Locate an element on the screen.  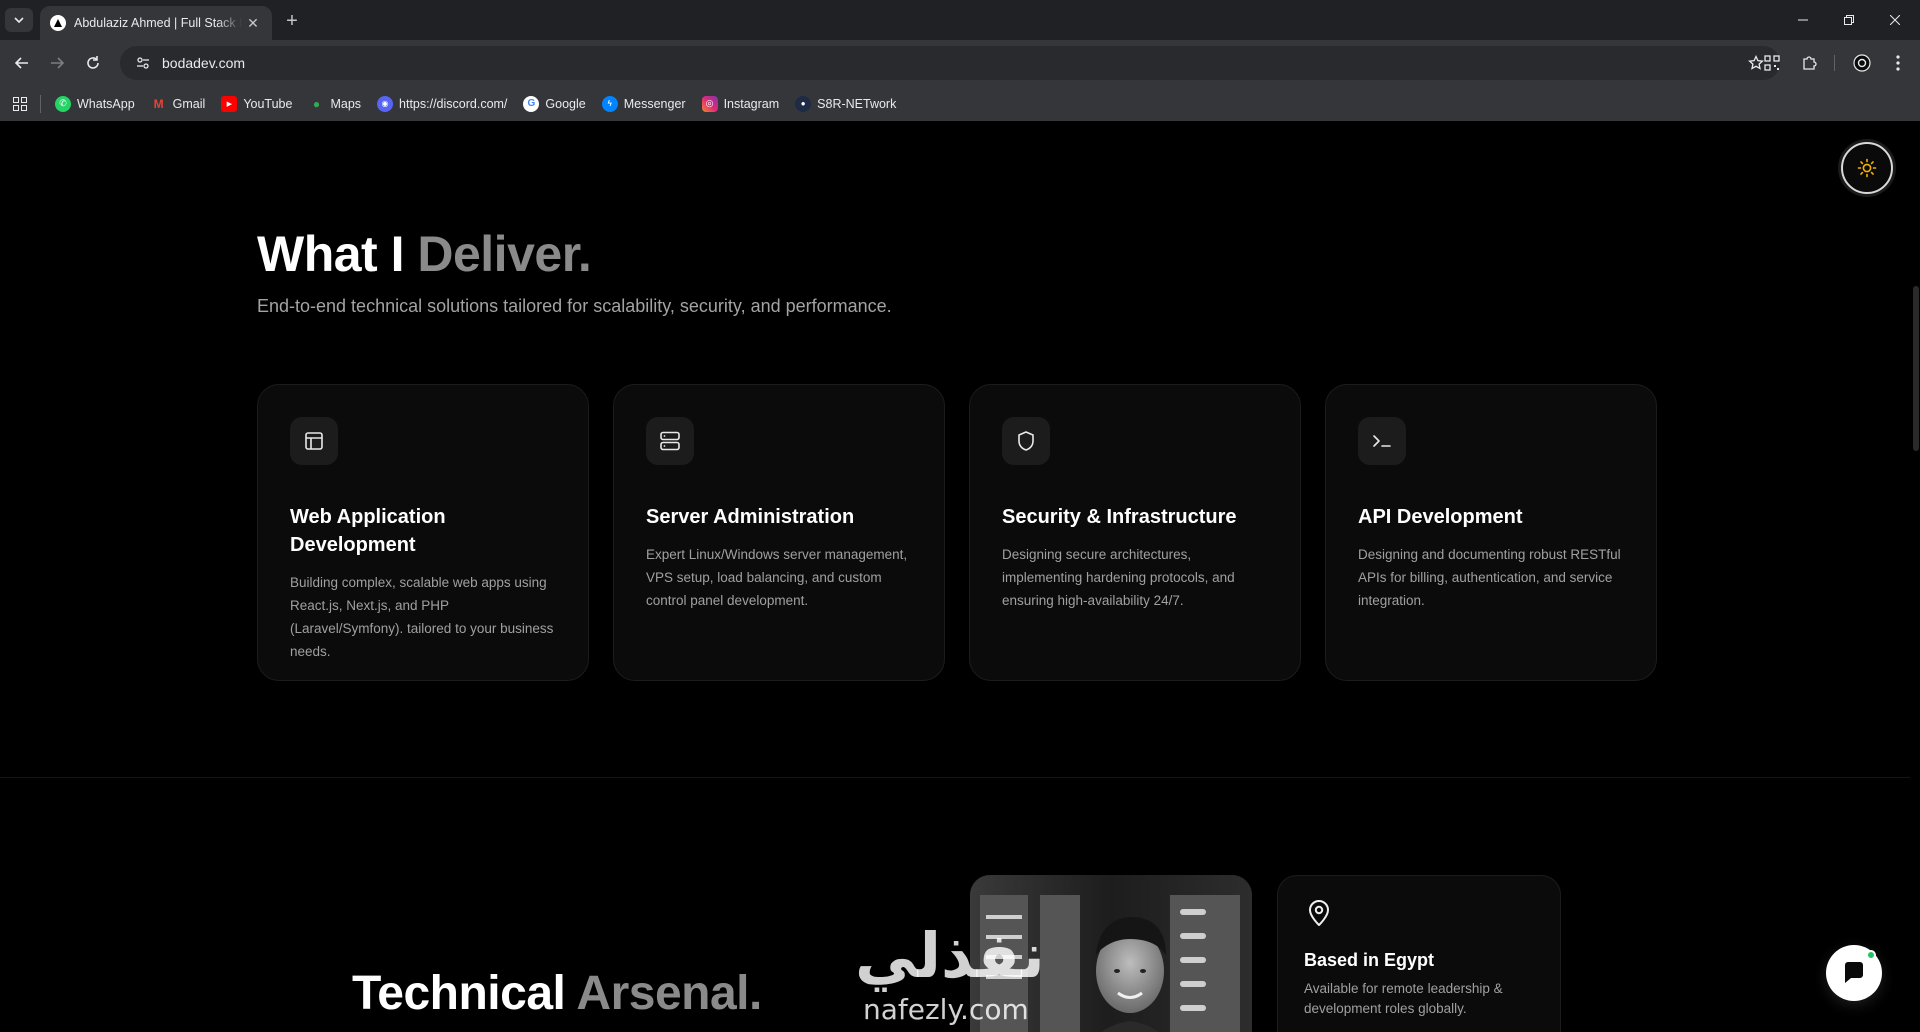
gmail-icon: M is located at coordinates (158, 103).